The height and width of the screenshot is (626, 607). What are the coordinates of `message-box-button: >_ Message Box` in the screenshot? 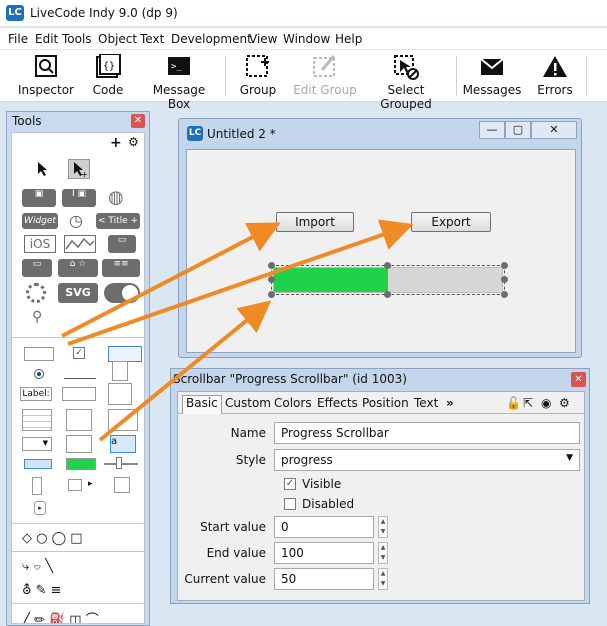 It's located at (179, 82).